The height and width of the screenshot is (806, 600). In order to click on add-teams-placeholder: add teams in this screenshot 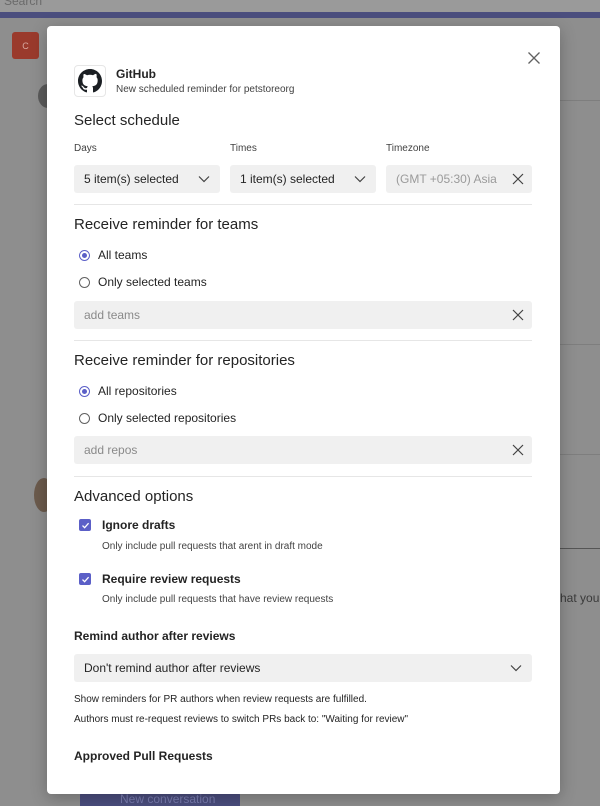, I will do `click(112, 315)`.